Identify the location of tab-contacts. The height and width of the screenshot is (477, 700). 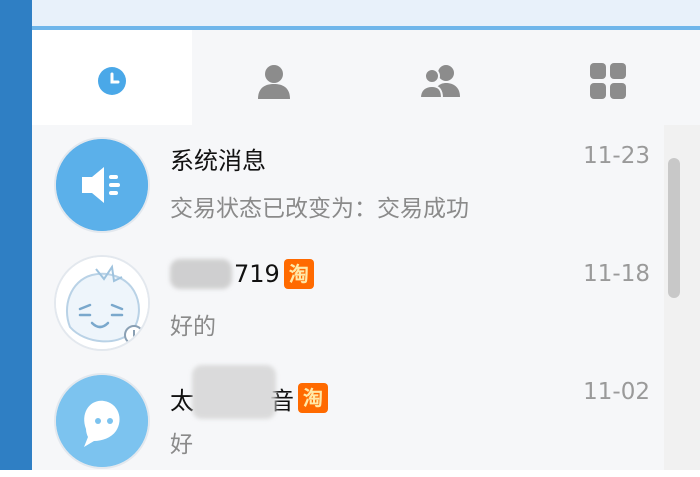
(274, 81).